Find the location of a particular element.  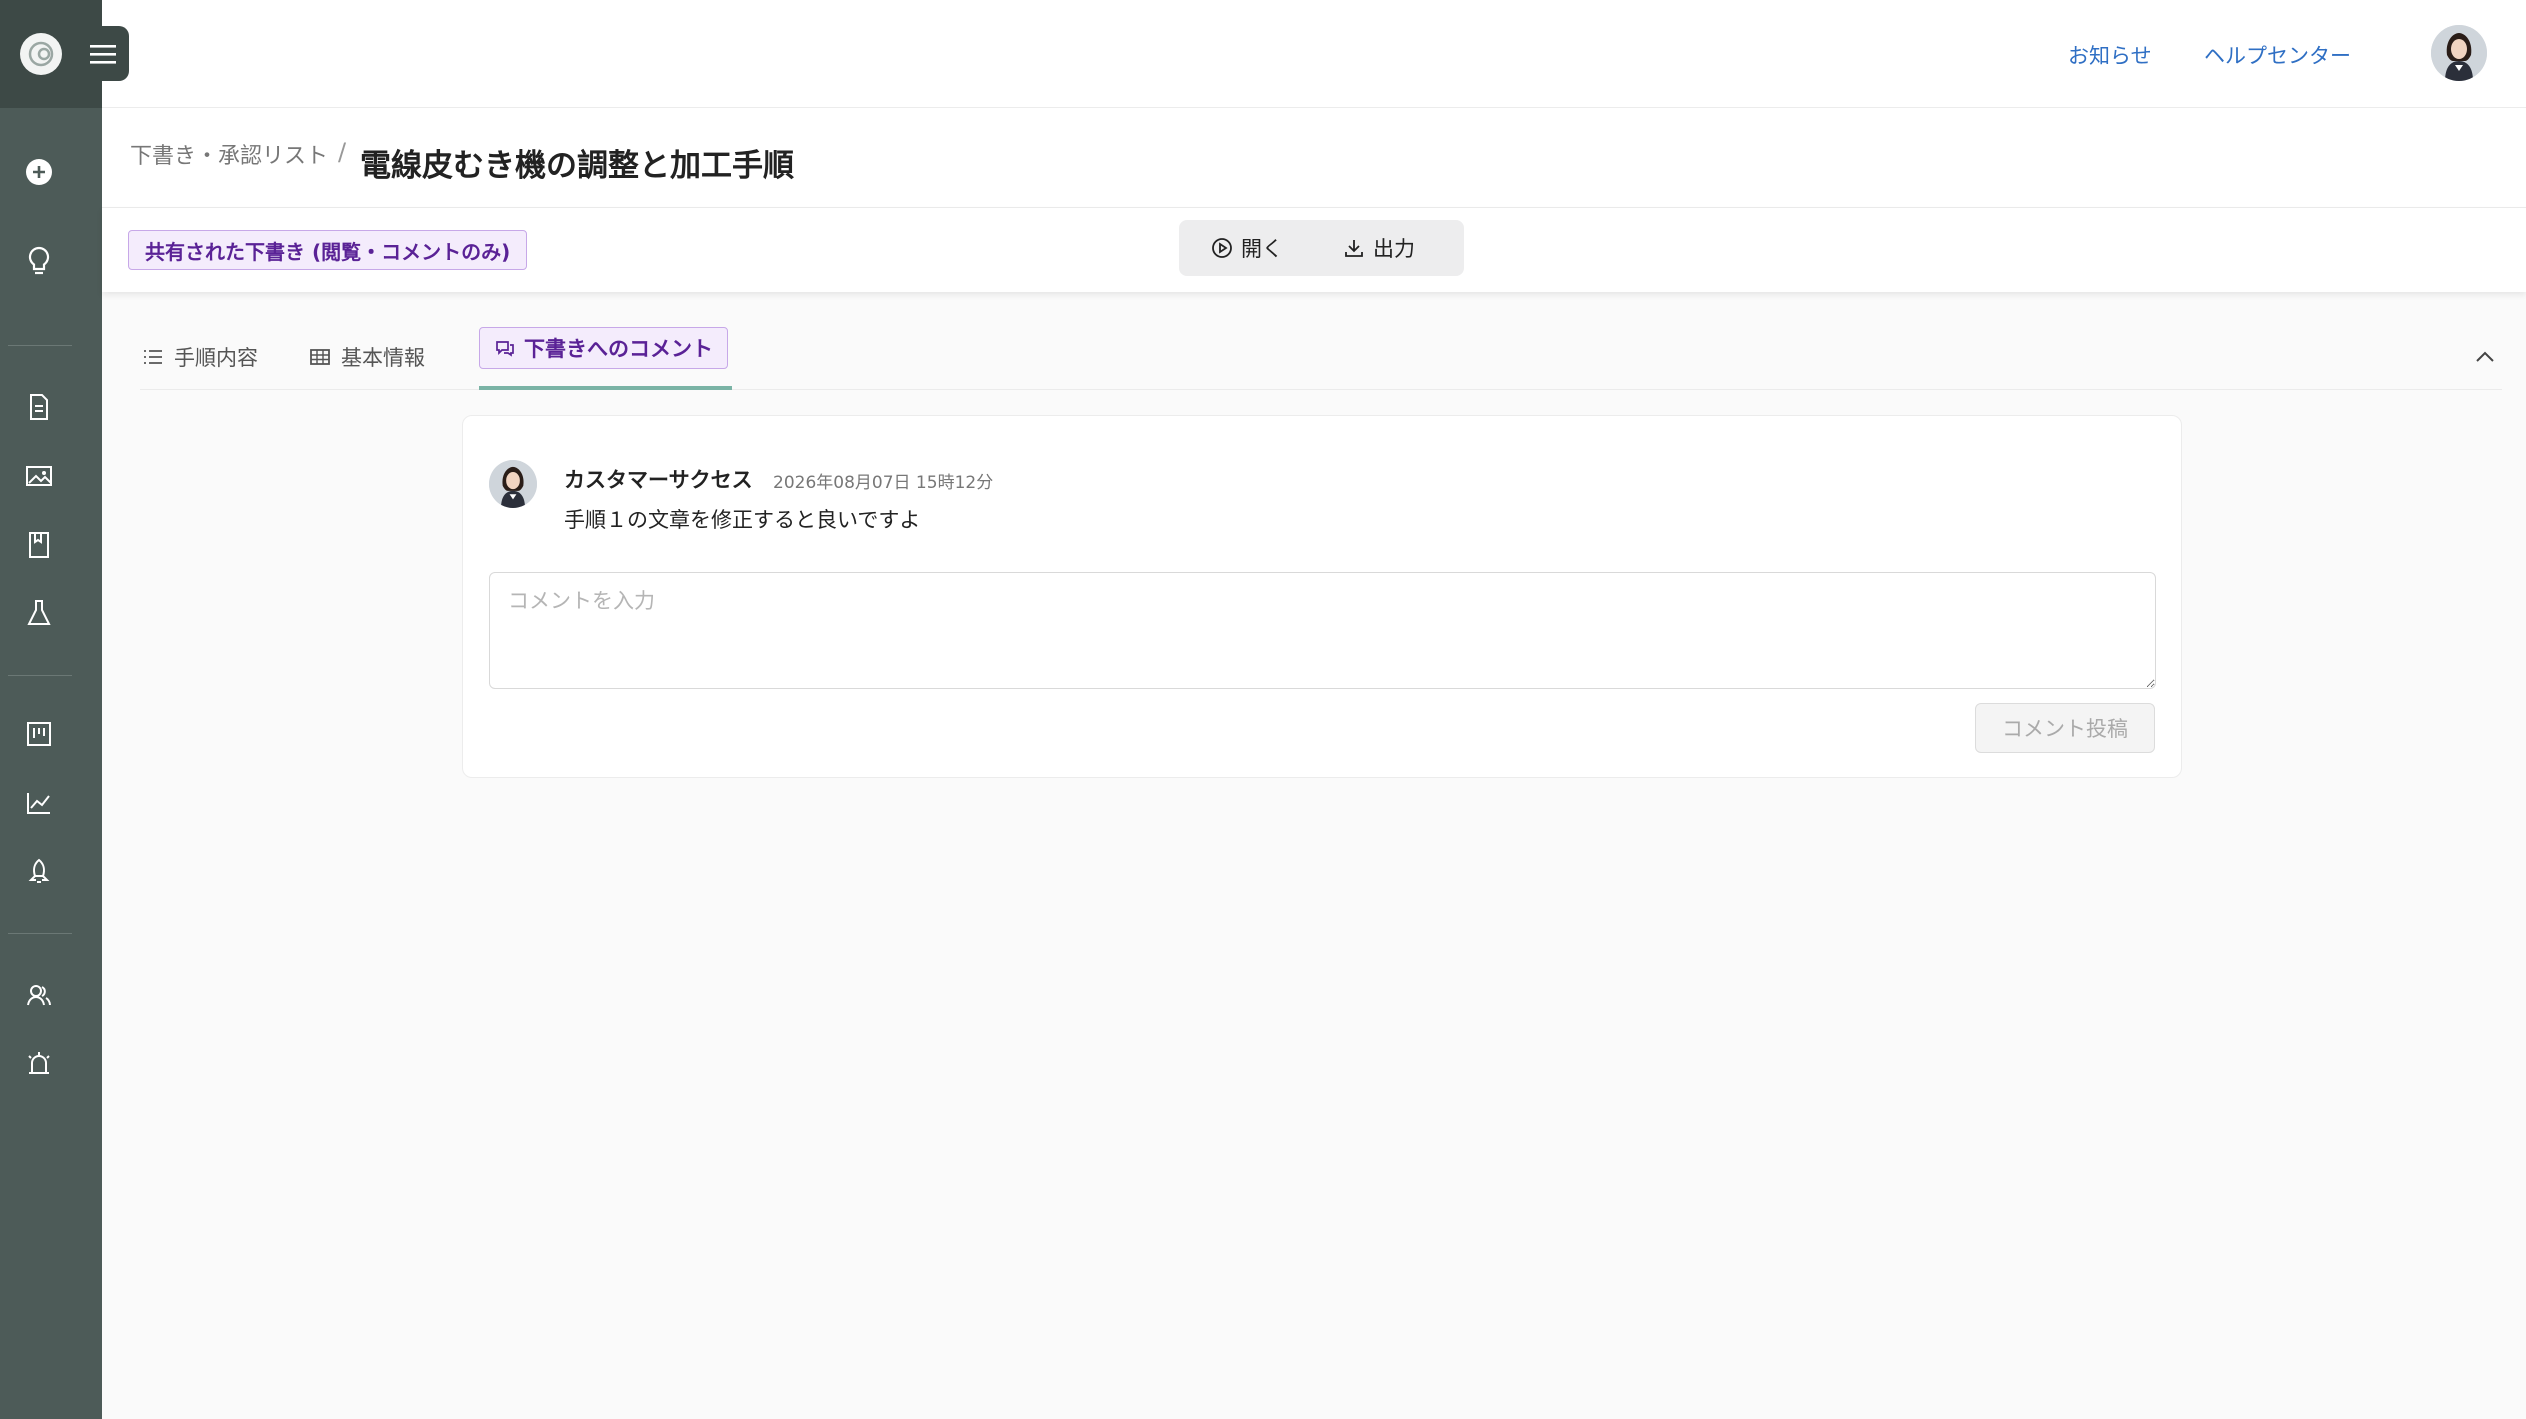

export-button: 出力 is located at coordinates (1381, 248).